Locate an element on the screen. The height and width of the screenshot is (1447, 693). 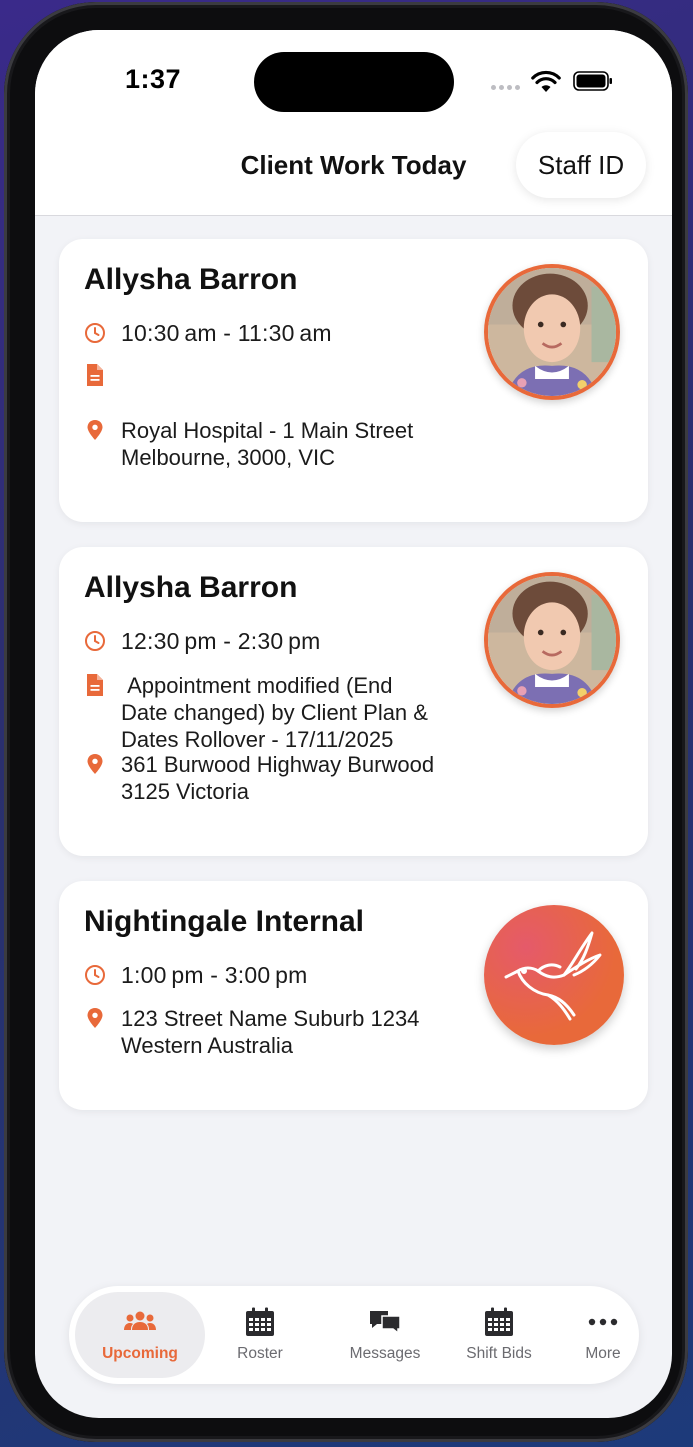
appointment-time-row: 12:30 pm - 2:30 pm is located at coordinates (202, 641).